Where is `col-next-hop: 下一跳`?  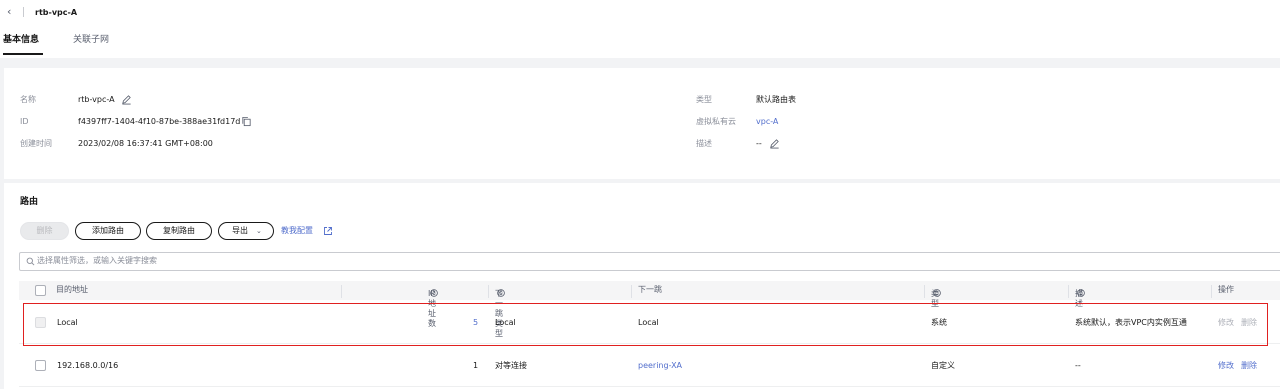 col-next-hop: 下一跳 is located at coordinates (650, 289).